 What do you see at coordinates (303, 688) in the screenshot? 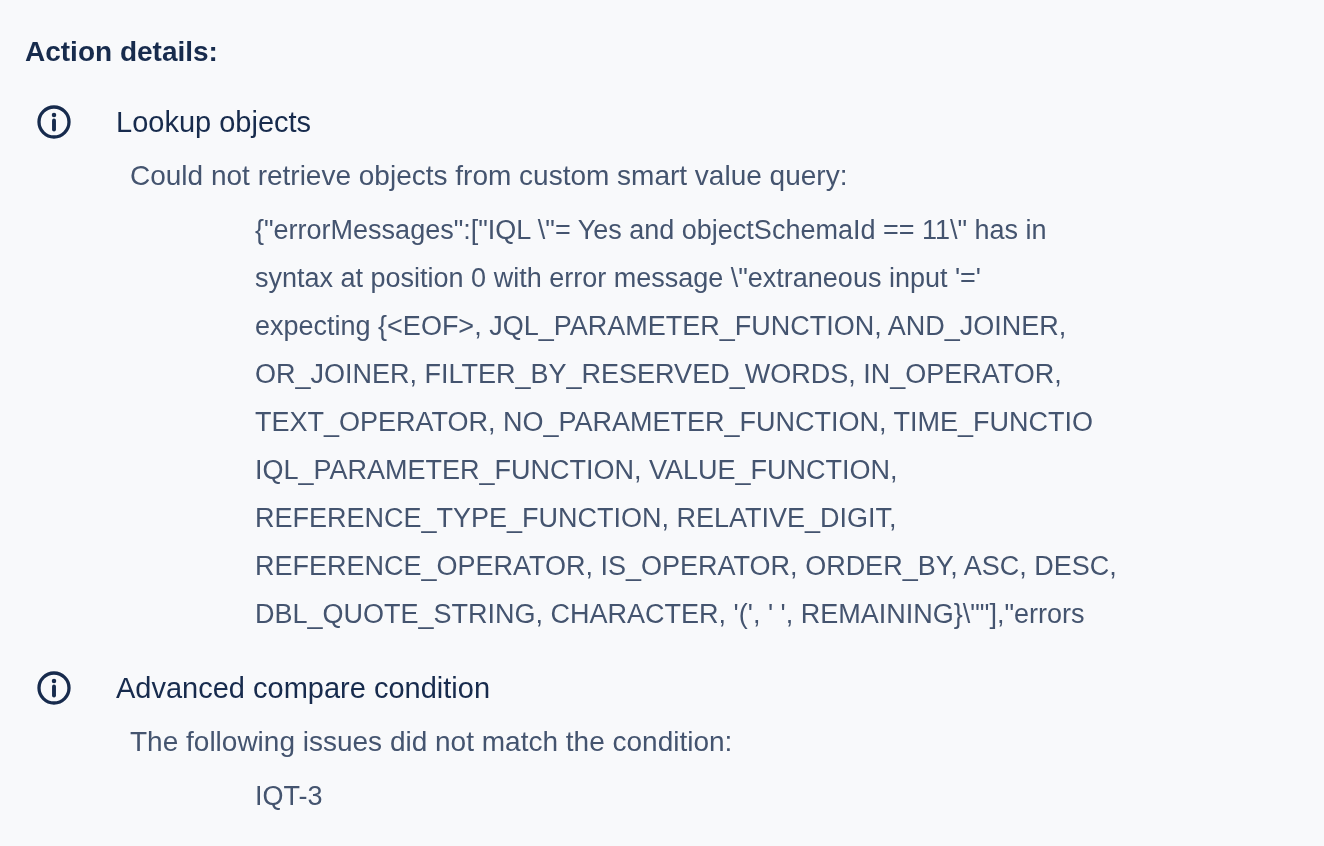
I see `item-title: Advanced compare condition` at bounding box center [303, 688].